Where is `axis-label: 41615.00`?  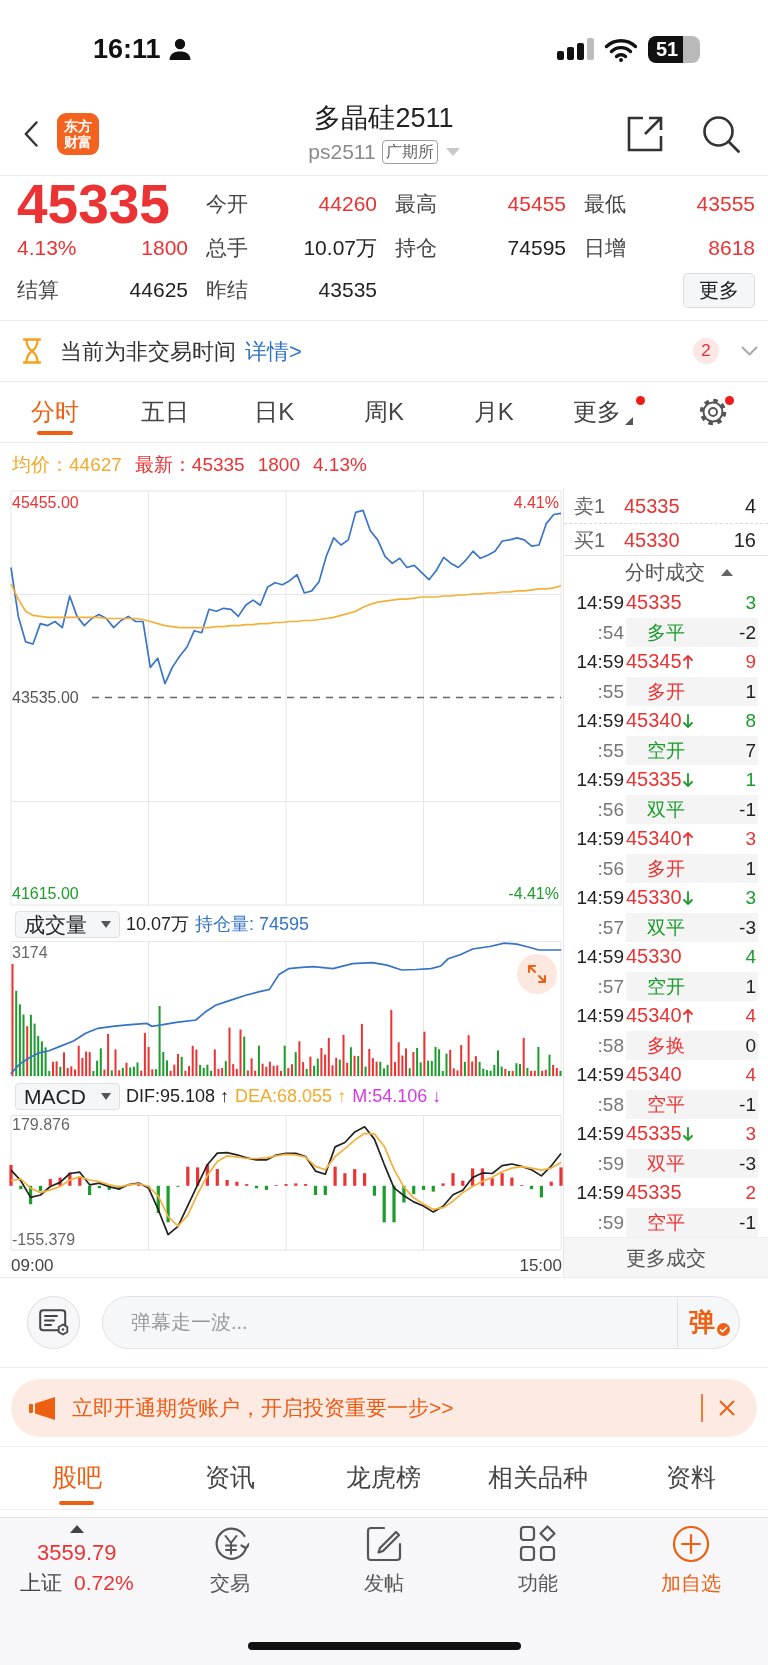 axis-label: 41615.00 is located at coordinates (45, 894).